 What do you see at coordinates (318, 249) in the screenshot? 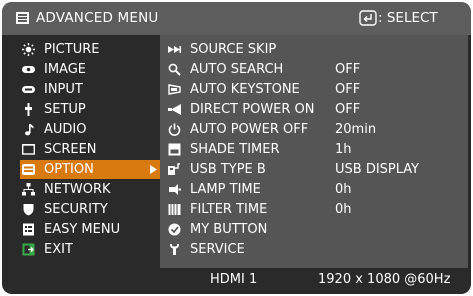
I see `option-row-service: SERVICE` at bounding box center [318, 249].